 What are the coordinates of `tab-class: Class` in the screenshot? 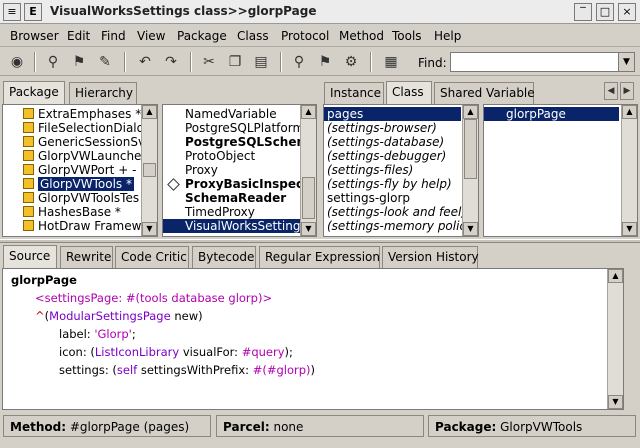 It's located at (409, 93).